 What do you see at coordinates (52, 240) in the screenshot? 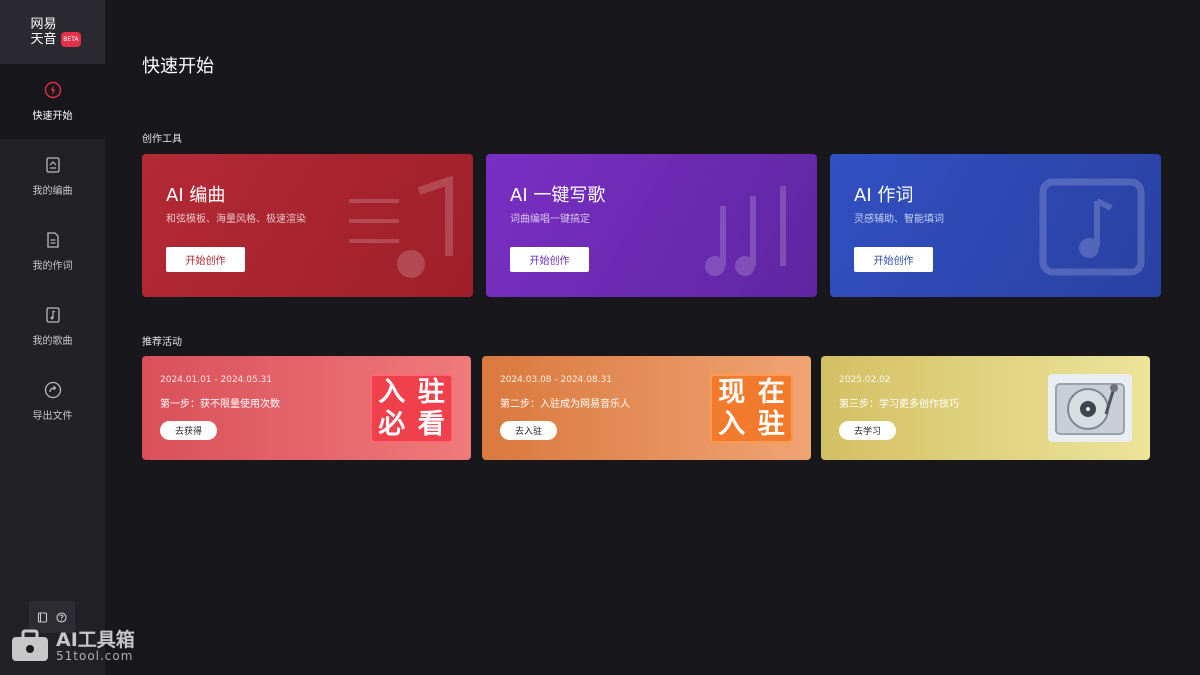
I see `document-icon` at bounding box center [52, 240].